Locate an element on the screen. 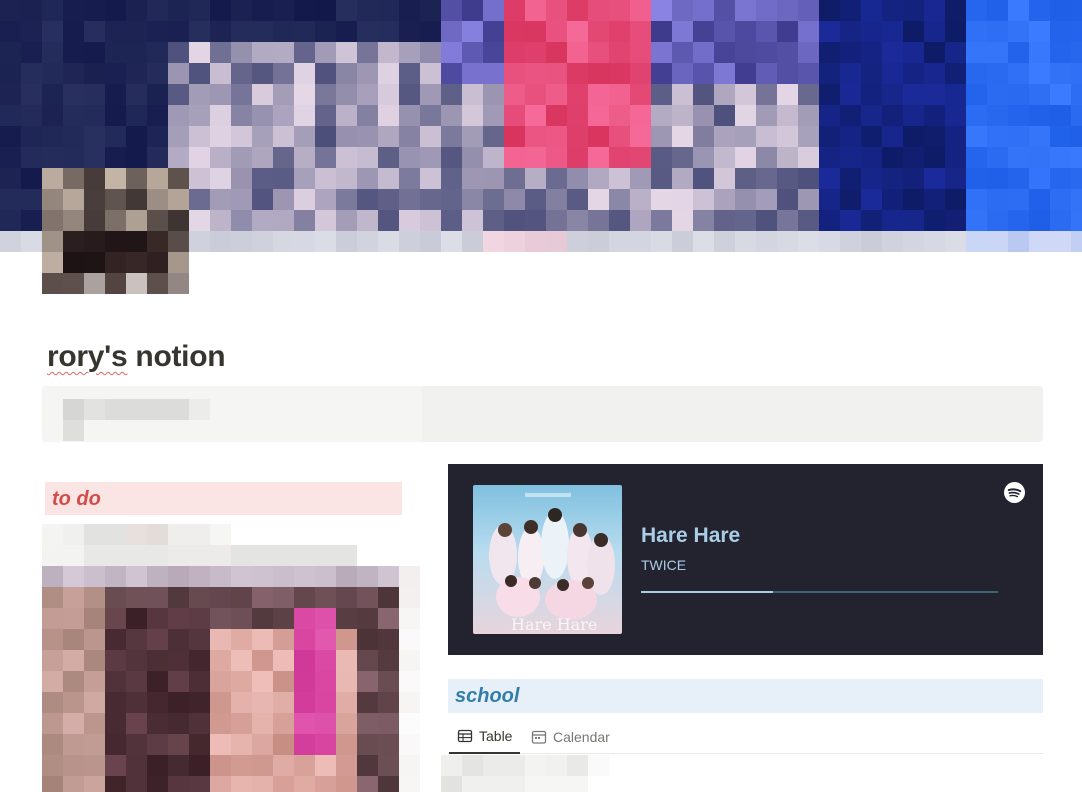  database-view-tabs: Table Calendar is located at coordinates (745, 737).